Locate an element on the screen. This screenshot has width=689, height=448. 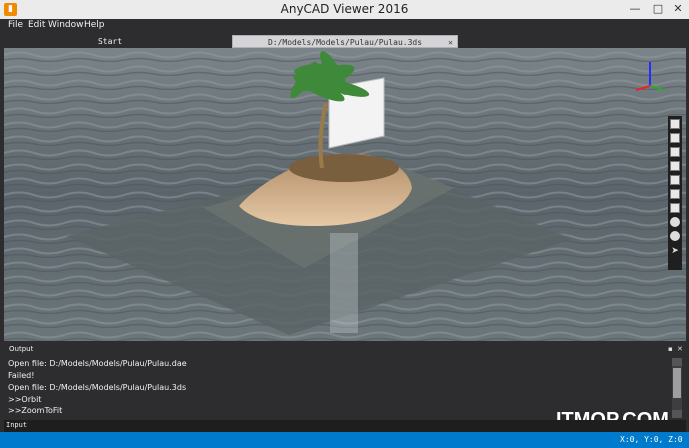
output-close-icon: ✕ is located at coordinates (680, 349).